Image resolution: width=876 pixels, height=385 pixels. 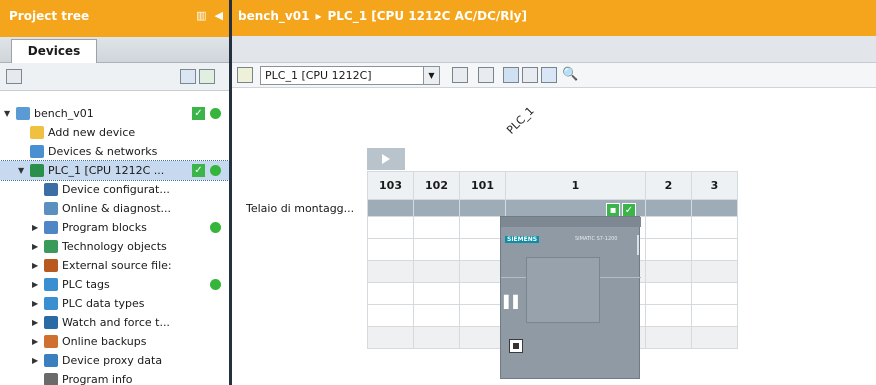 What do you see at coordinates (114, 284) in the screenshot?
I see `tree-item: ▶ PLC tags` at bounding box center [114, 284].